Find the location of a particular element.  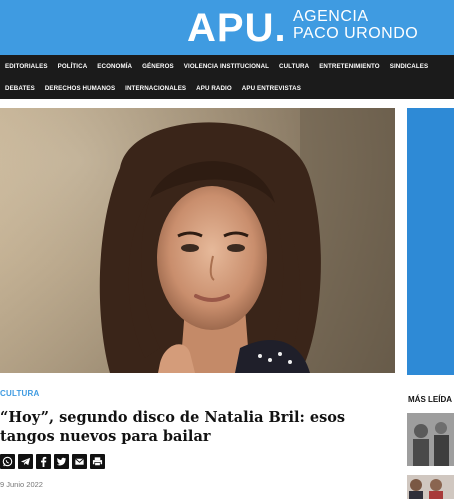

share-bar is located at coordinates (52, 461).